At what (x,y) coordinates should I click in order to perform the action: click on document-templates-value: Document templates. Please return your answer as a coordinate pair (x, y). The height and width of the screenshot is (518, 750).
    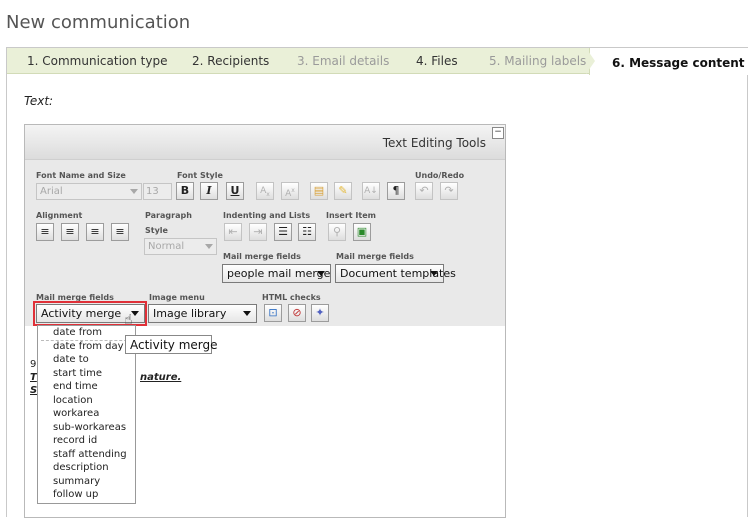
    Looking at the image, I should click on (398, 273).